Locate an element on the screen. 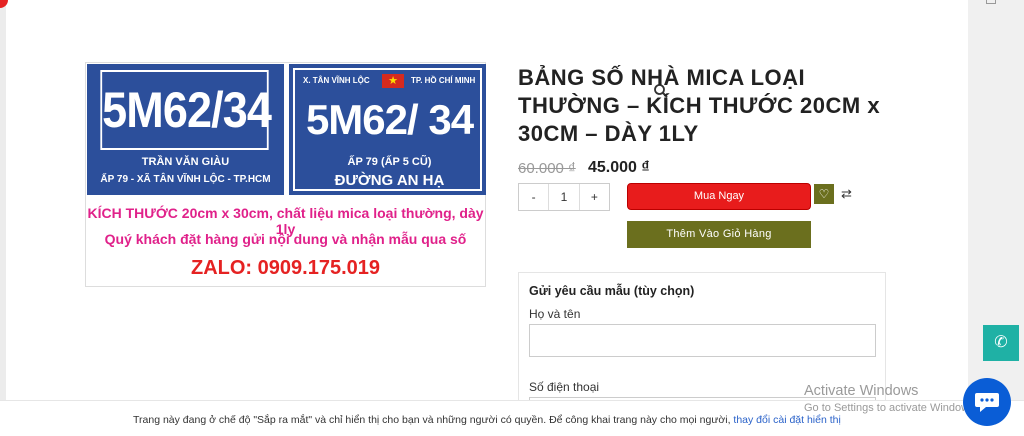 This screenshot has width=1024, height=436. form-title: Gửi yêu cầu mẫu (tùy chọn) is located at coordinates (612, 291).